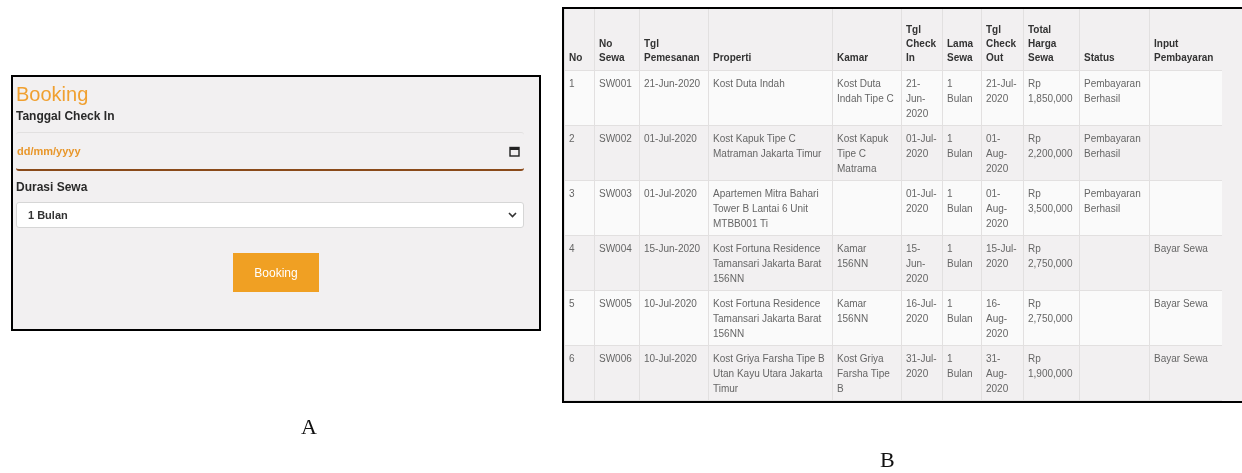  What do you see at coordinates (769, 373) in the screenshot?
I see `table-cell: Kost Griya Farsha Tipe B Utan Kayu Utara Jakarta Timur` at bounding box center [769, 373].